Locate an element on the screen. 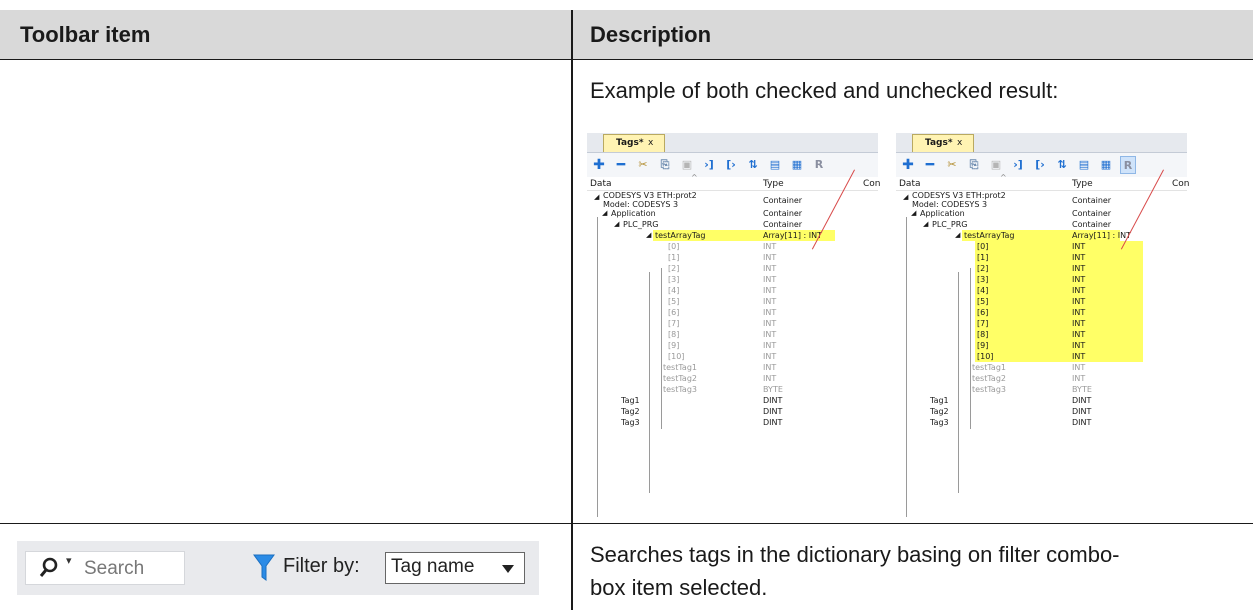  tab-strip: Tags* x is located at coordinates (1041, 143).